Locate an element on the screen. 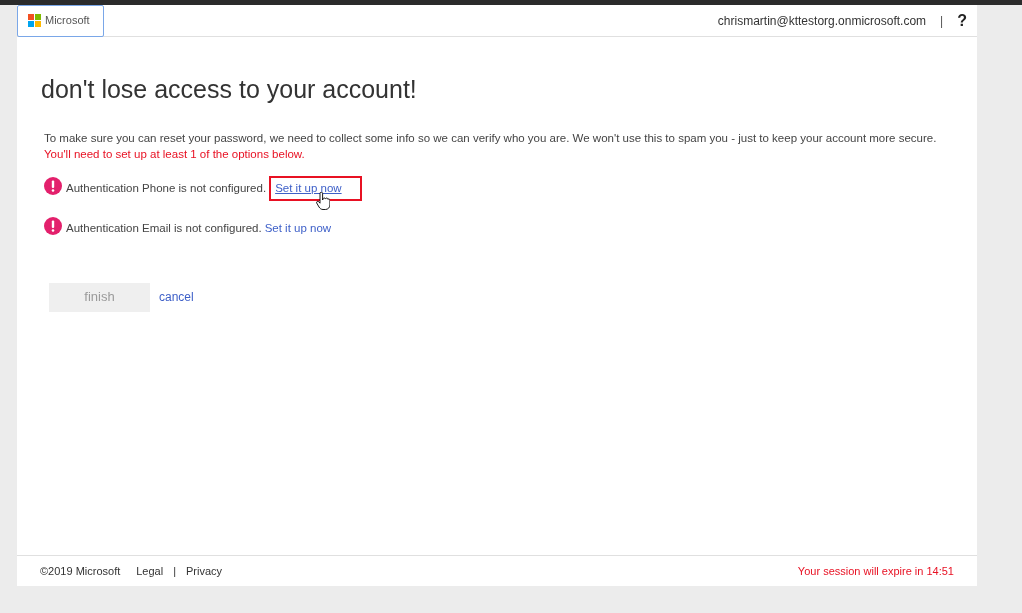 This screenshot has width=1022, height=613. user-email: chrismartin@kttestorg.onmicrosoft.com is located at coordinates (822, 21).